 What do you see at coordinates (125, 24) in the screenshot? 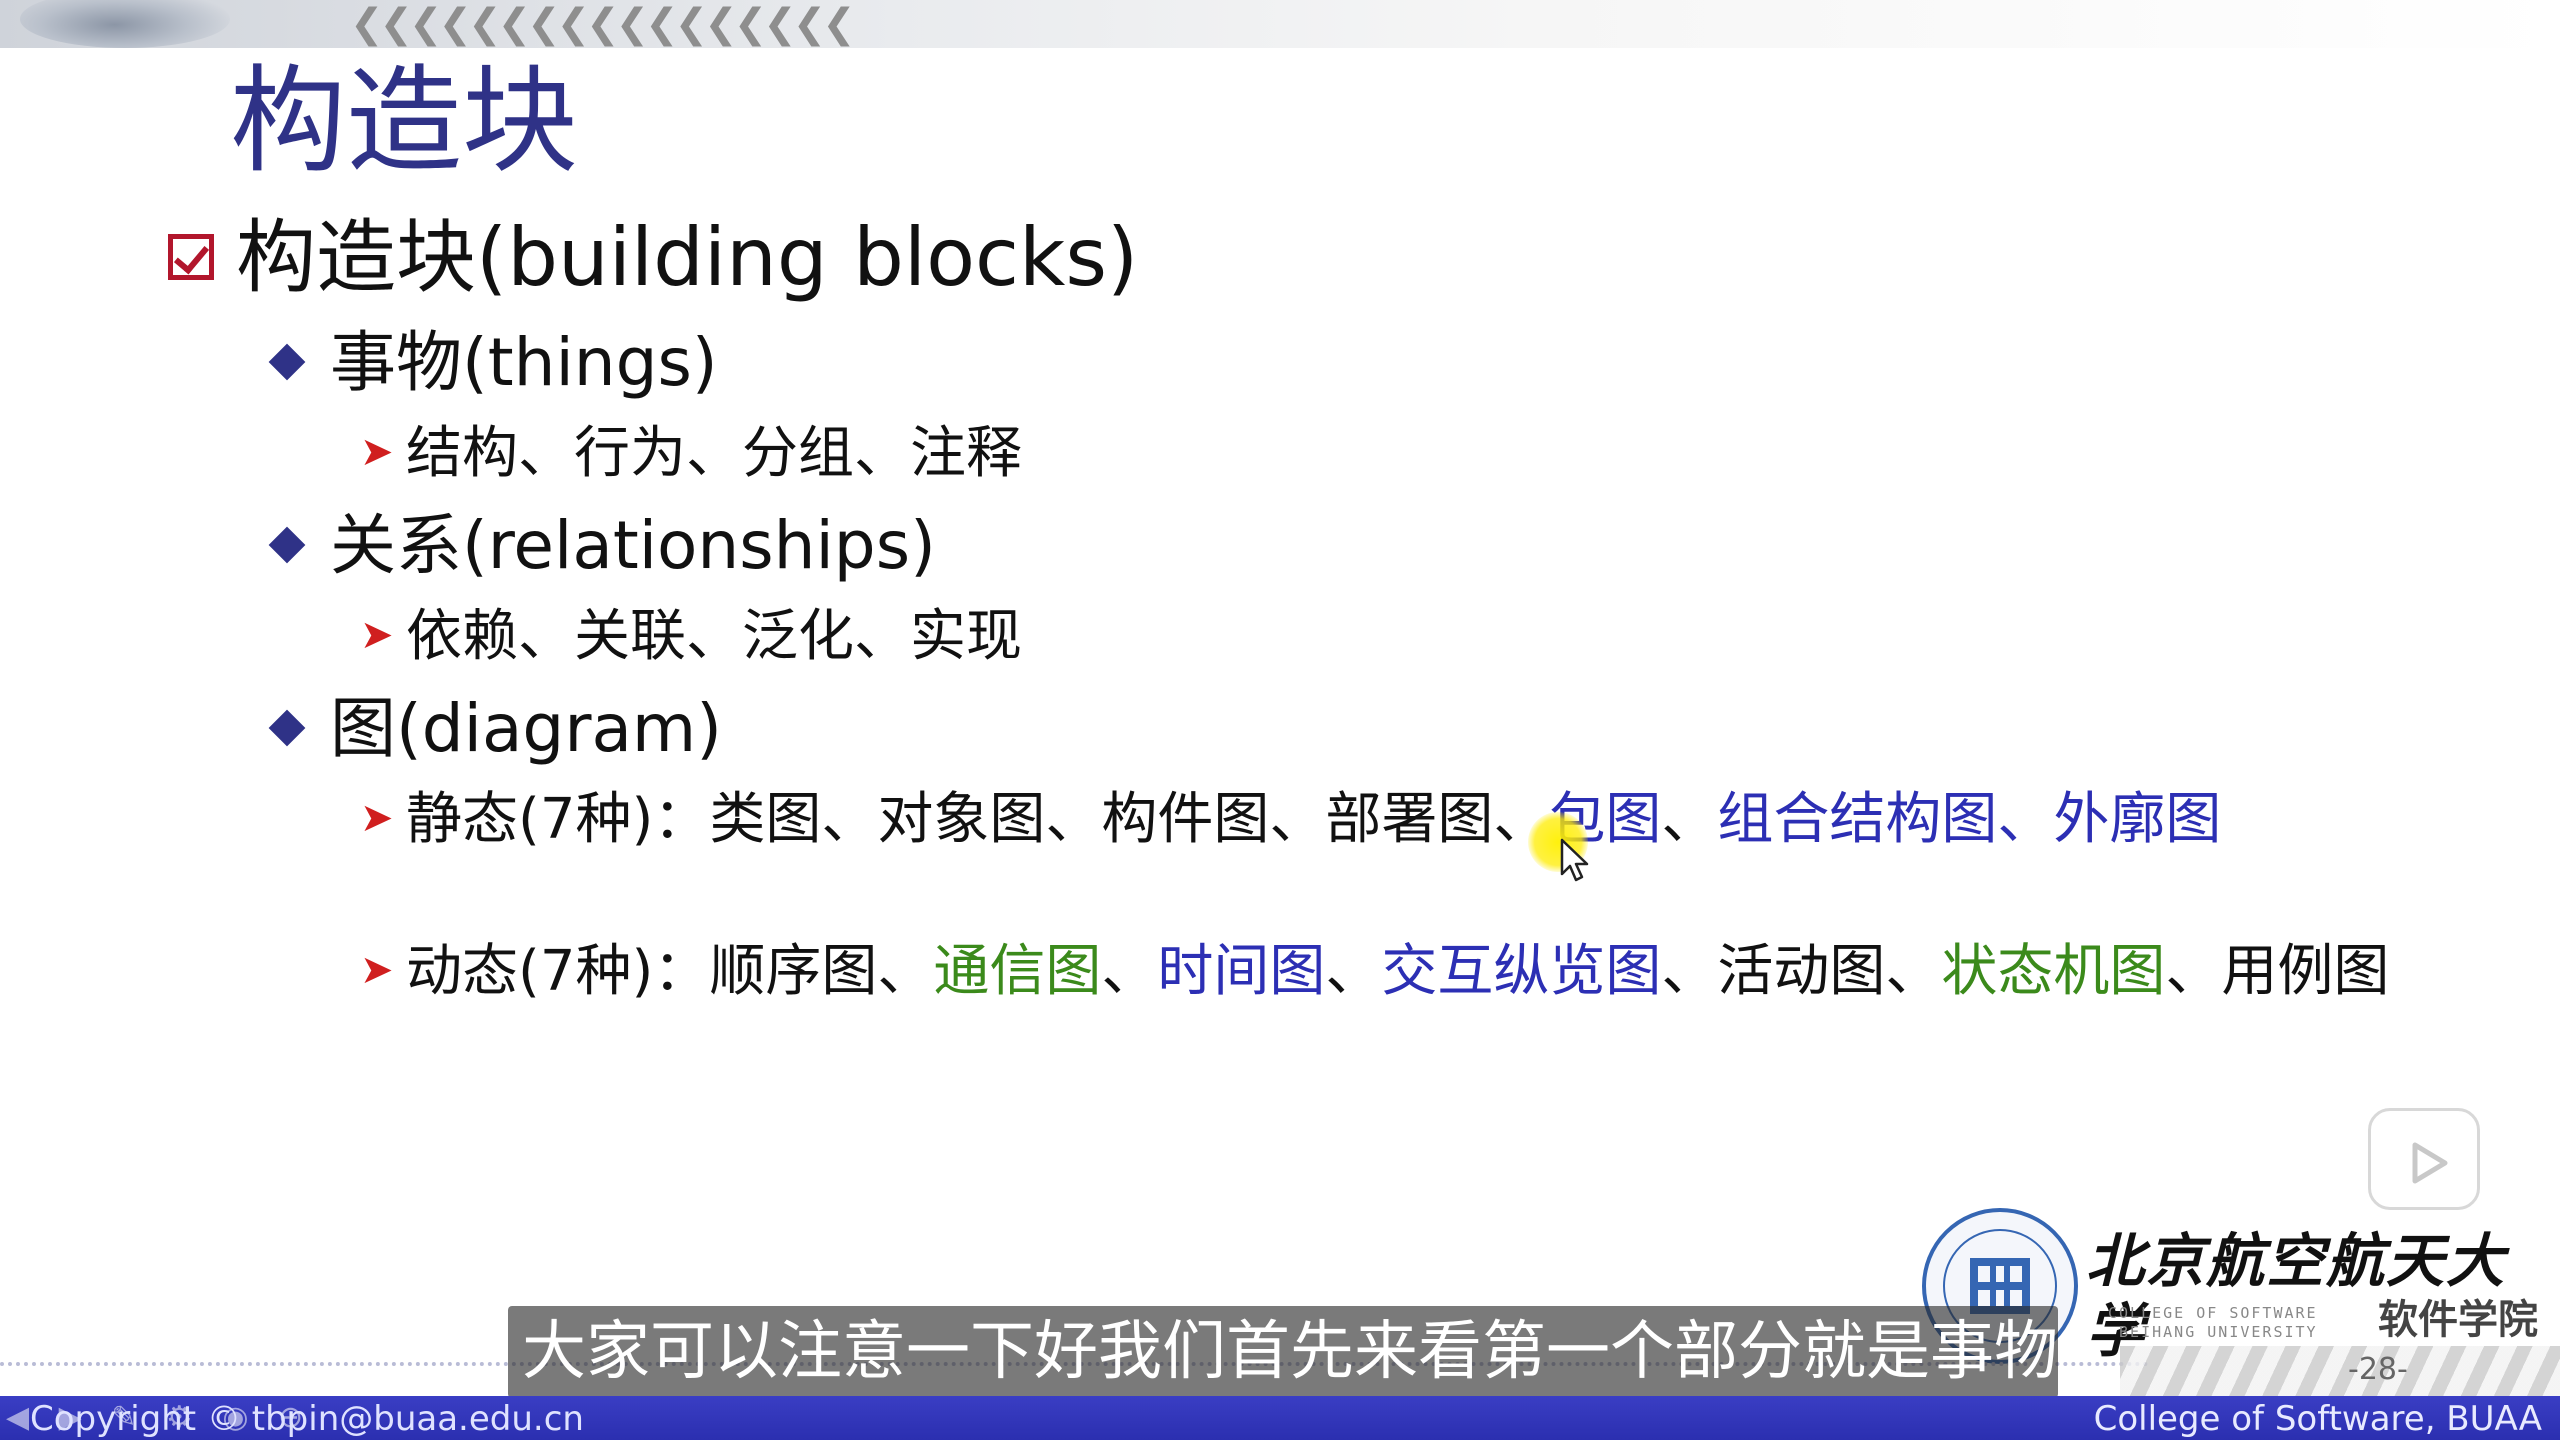
I see `globe-decoration` at bounding box center [125, 24].